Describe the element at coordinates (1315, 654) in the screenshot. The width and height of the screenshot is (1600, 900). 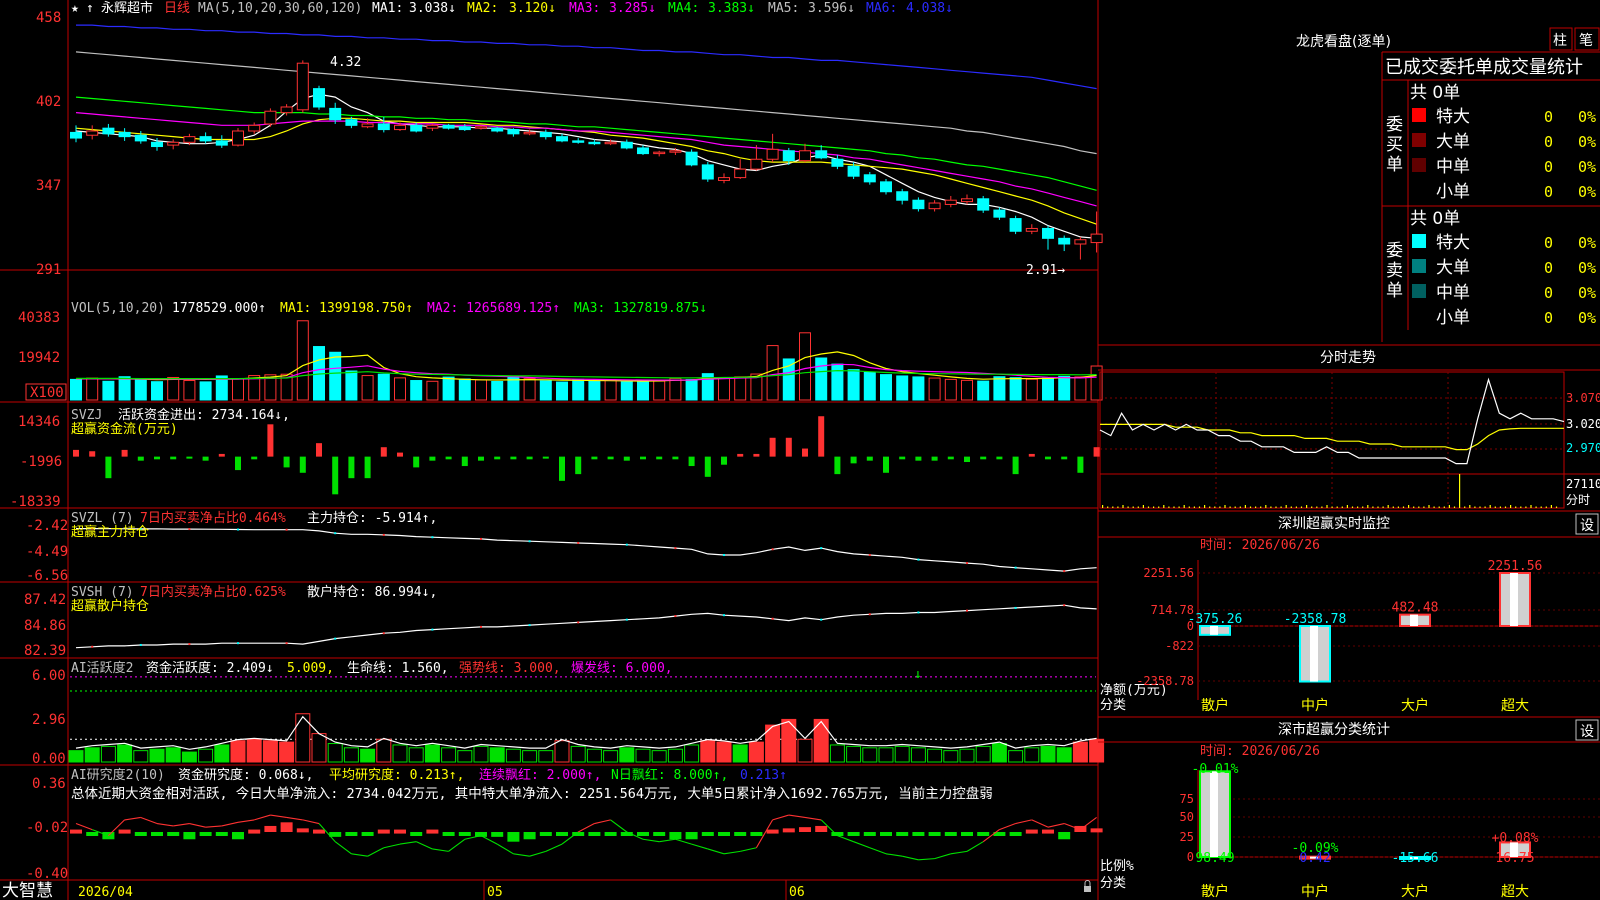
I see `monitor-bar` at that location.